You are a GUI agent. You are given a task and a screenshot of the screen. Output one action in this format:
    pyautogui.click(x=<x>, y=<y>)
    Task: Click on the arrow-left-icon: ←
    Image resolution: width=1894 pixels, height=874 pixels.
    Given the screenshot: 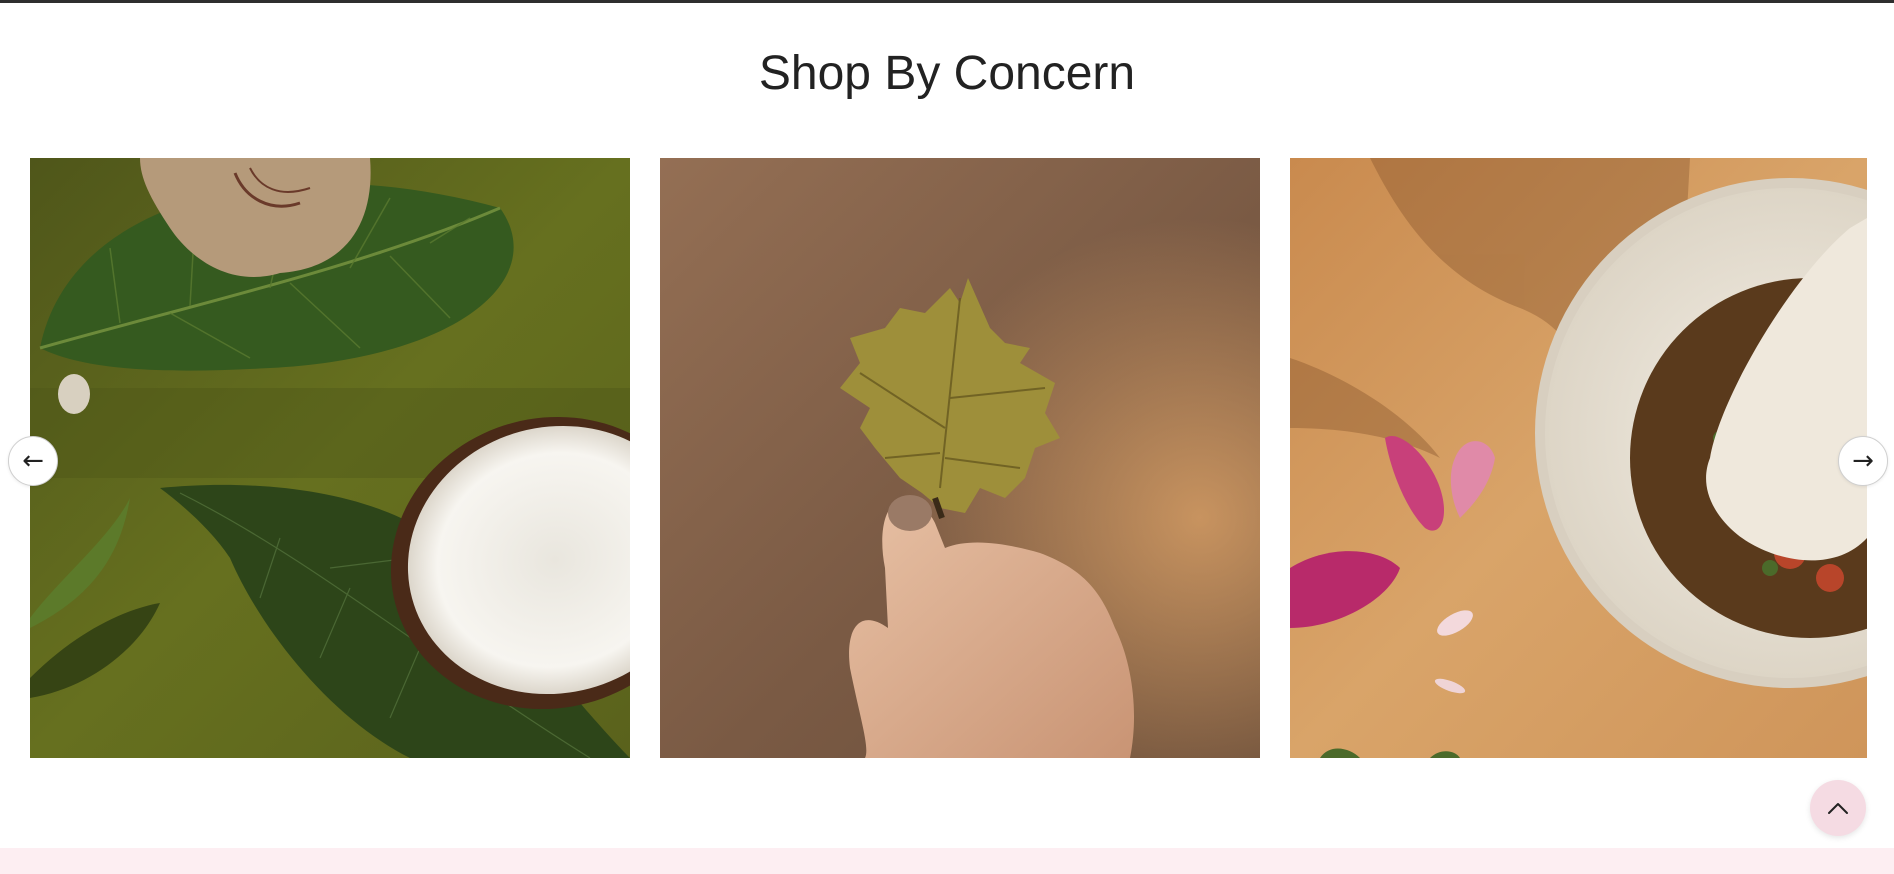 What is the action you would take?
    pyautogui.click(x=33, y=461)
    